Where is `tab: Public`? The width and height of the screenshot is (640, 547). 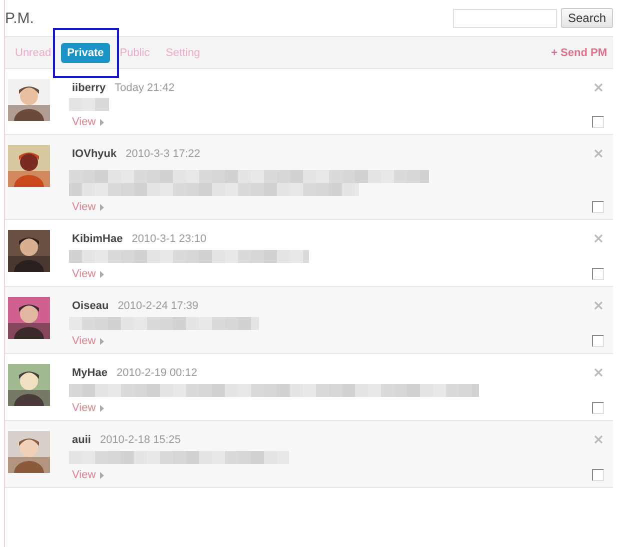
tab: Public is located at coordinates (135, 52).